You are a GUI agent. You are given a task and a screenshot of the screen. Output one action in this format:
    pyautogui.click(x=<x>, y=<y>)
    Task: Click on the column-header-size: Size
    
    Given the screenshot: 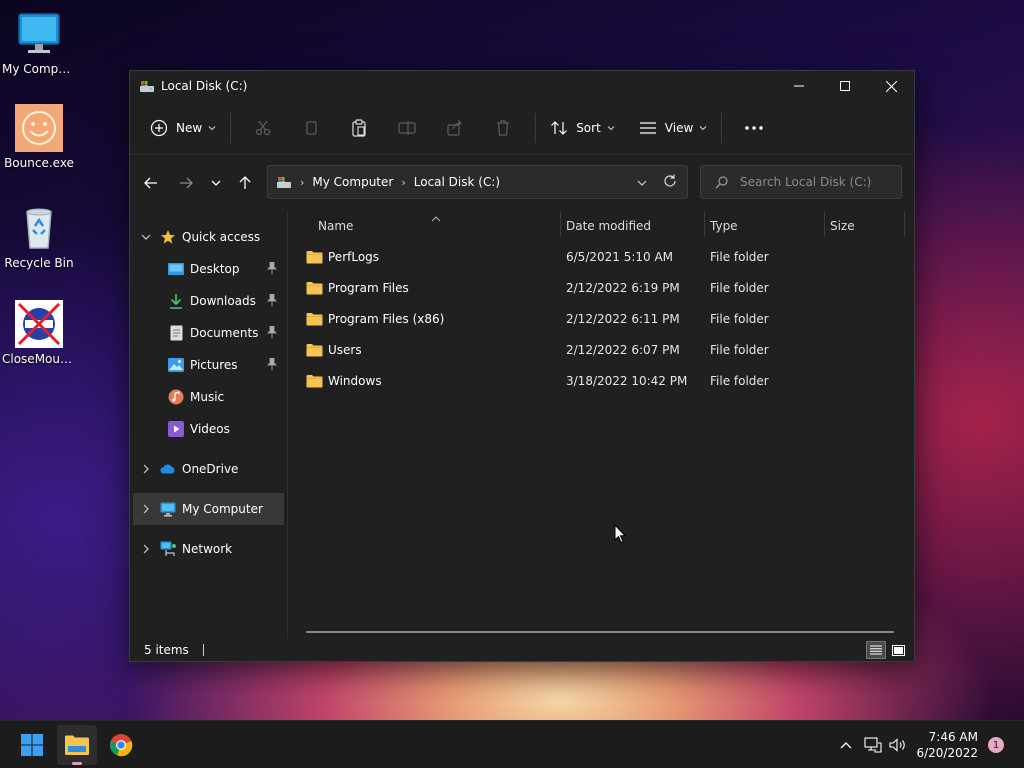 What is the action you would take?
    pyautogui.click(x=842, y=226)
    